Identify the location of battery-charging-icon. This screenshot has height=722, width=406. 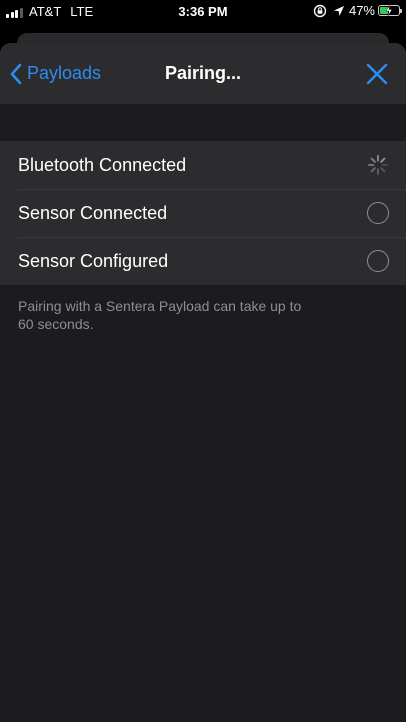
(390, 10).